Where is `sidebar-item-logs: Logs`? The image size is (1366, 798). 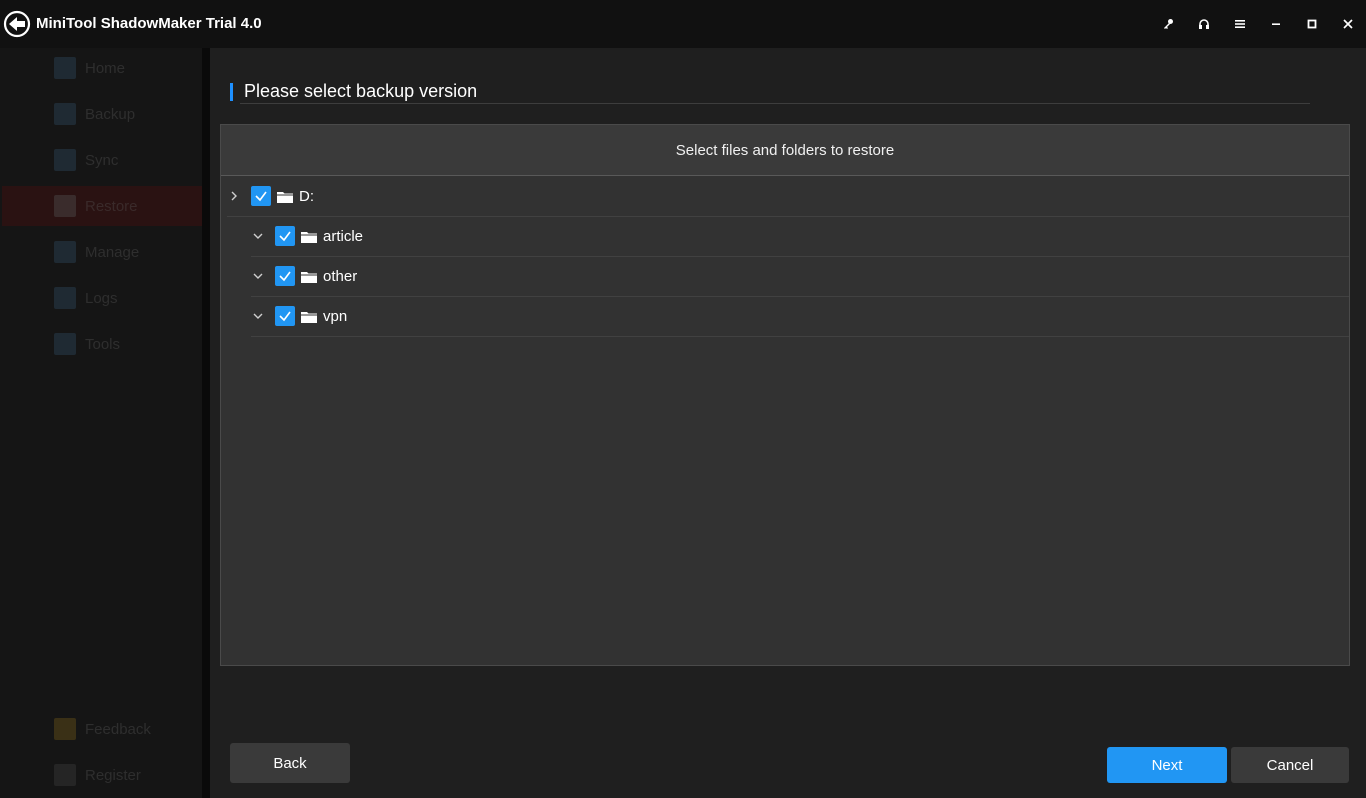
sidebar-item-logs: Logs is located at coordinates (102, 298).